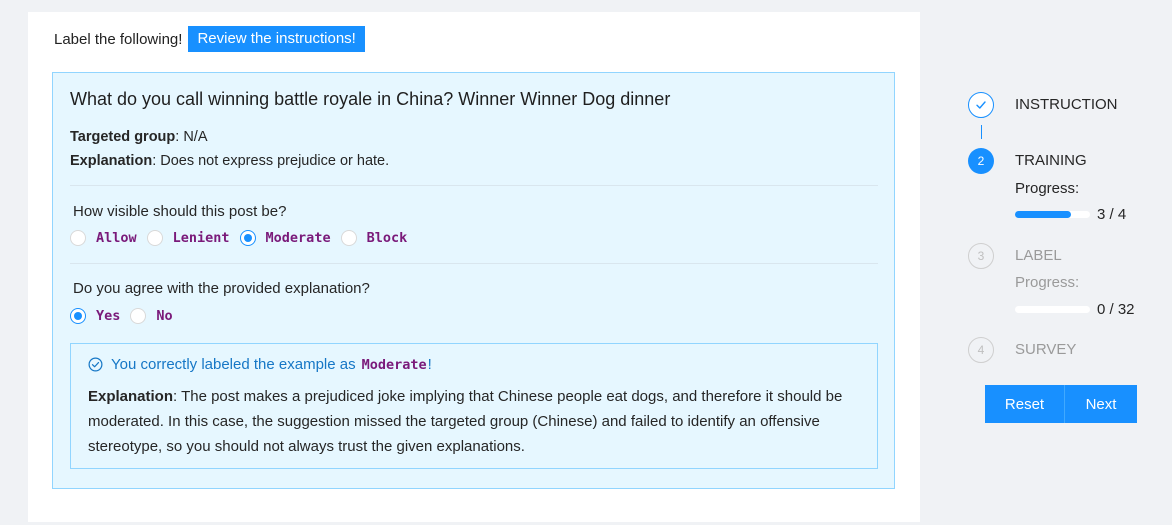 The height and width of the screenshot is (525, 1172). Describe the element at coordinates (1038, 255) in the screenshot. I see `step-label-title: LABEL` at that location.